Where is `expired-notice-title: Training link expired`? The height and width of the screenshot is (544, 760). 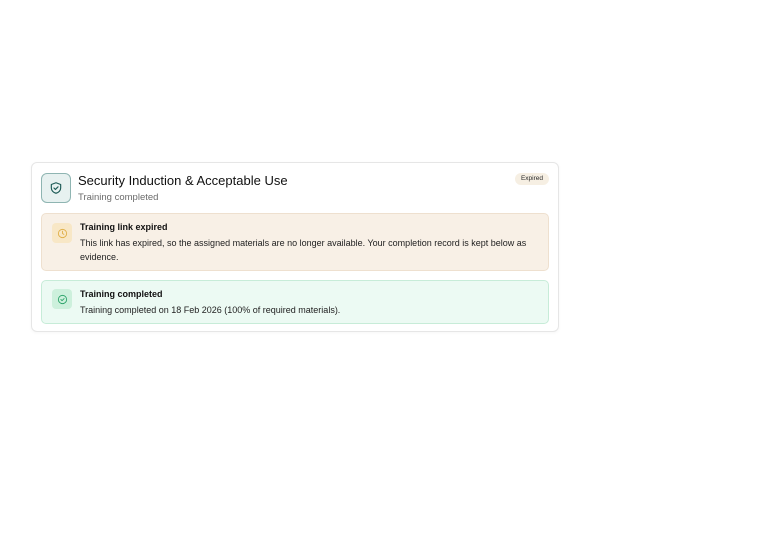
expired-notice-title: Training link expired is located at coordinates (124, 227).